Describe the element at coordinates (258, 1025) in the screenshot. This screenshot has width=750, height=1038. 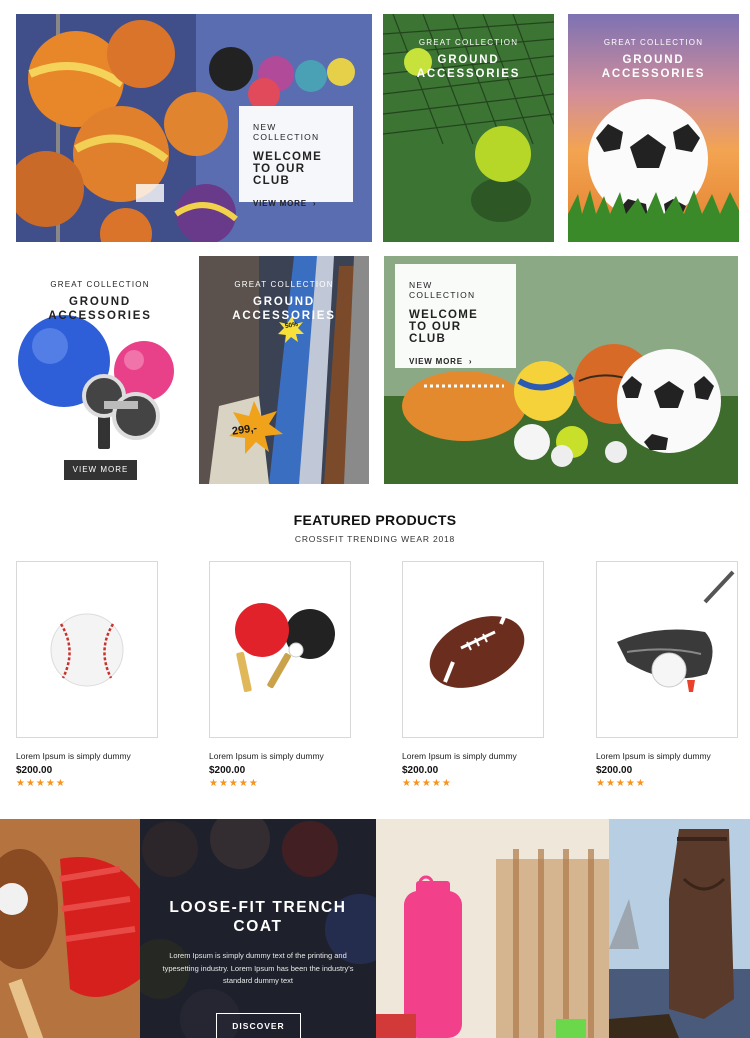
I see `discover-button: Discover` at that location.